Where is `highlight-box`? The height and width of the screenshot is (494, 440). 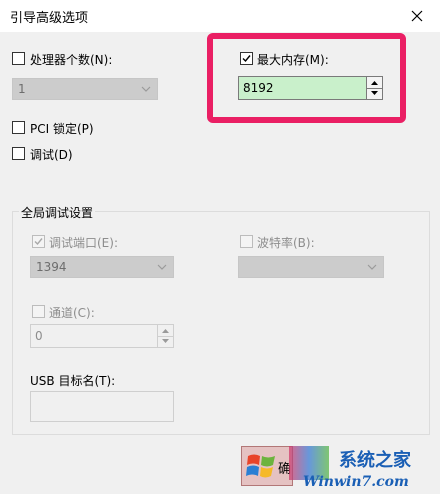 highlight-box is located at coordinates (306, 78).